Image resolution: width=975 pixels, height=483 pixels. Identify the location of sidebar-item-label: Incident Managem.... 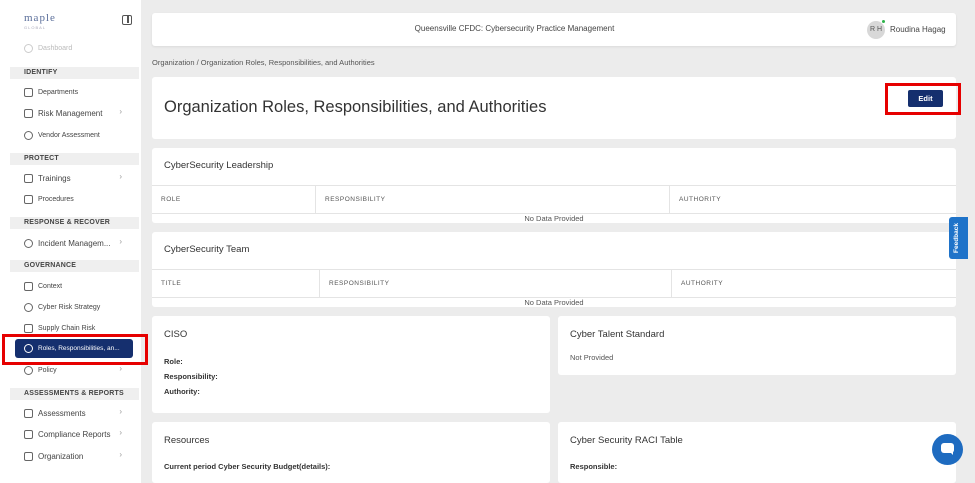
(74, 243).